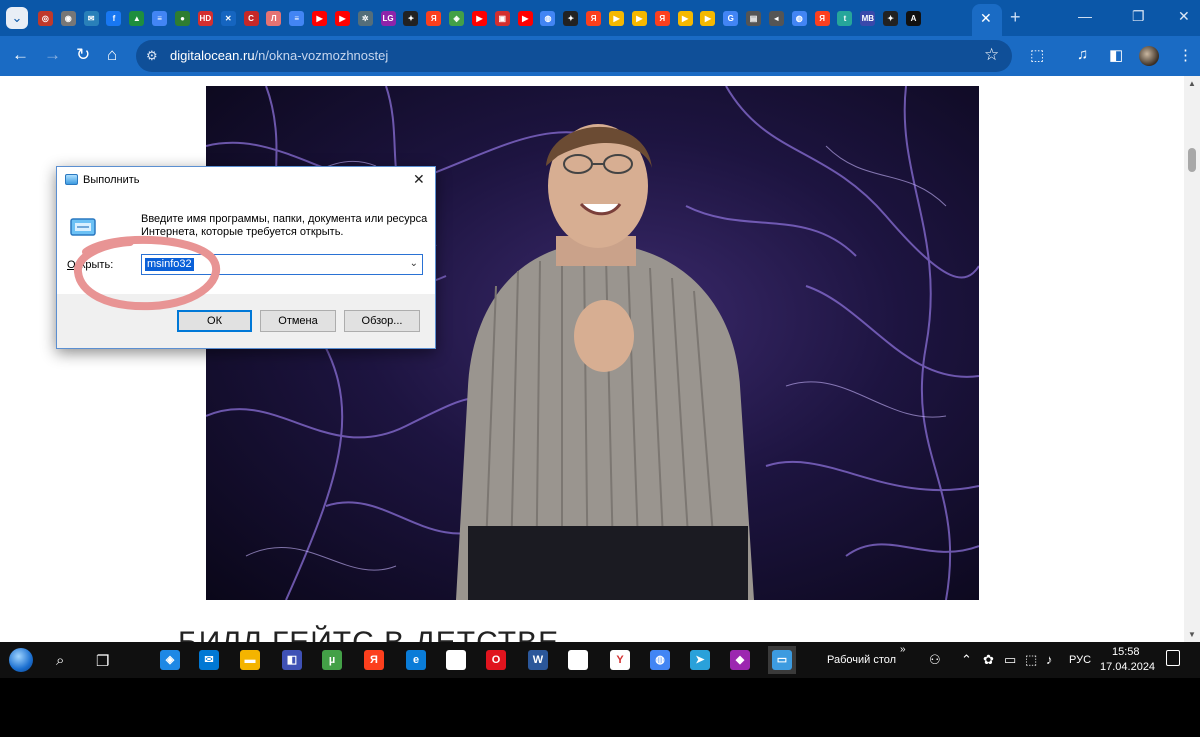 This screenshot has width=1200, height=737. I want to click on back-arrow-icon: ←, so click(20, 55).